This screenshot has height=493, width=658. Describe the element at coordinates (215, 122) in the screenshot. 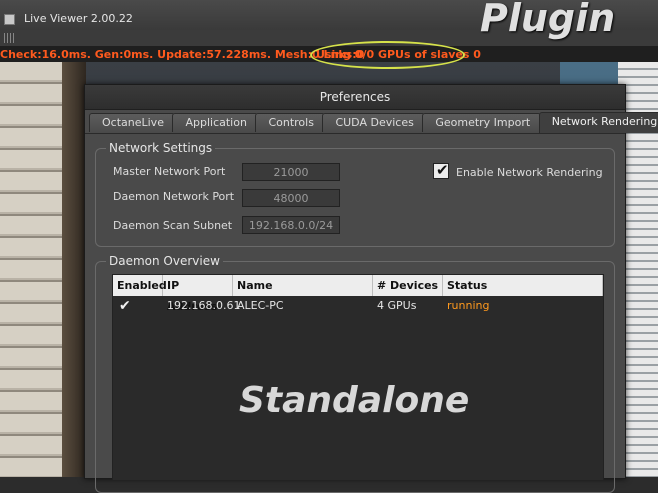

I see `tab-application: Application` at that location.